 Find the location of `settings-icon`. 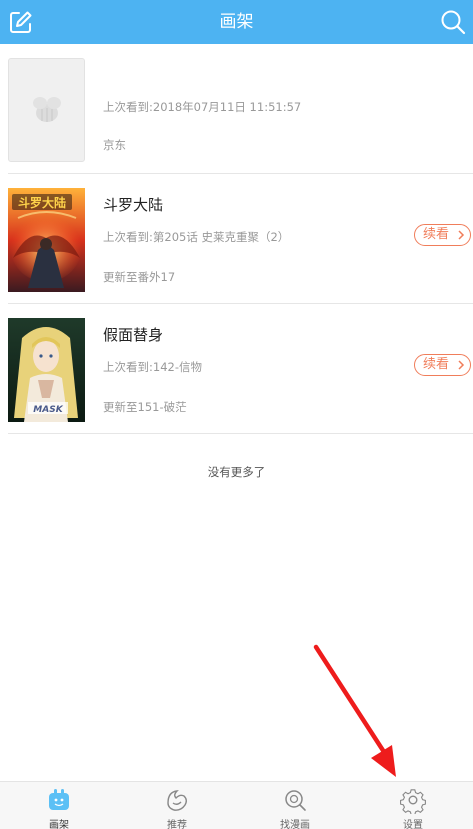

settings-icon is located at coordinates (413, 801).